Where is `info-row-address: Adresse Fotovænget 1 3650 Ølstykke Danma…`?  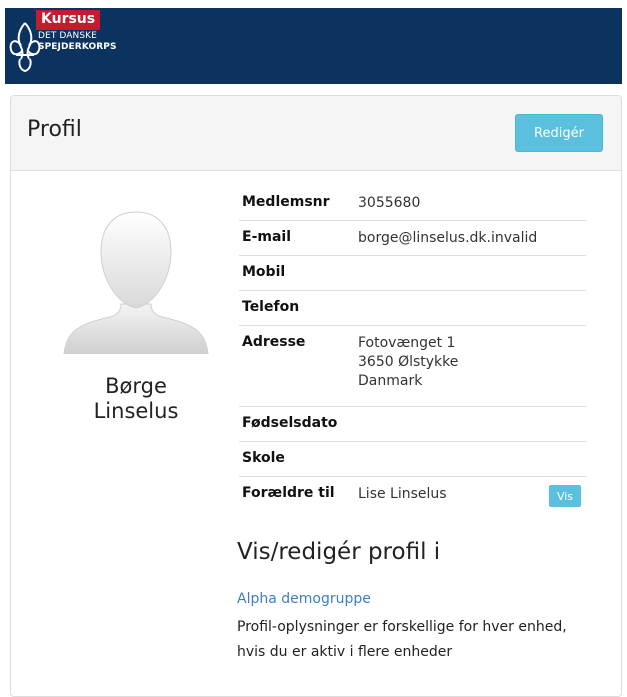
info-row-address: Adresse Fotovænget 1 3650 Ølstykke Danma… is located at coordinates (412, 366).